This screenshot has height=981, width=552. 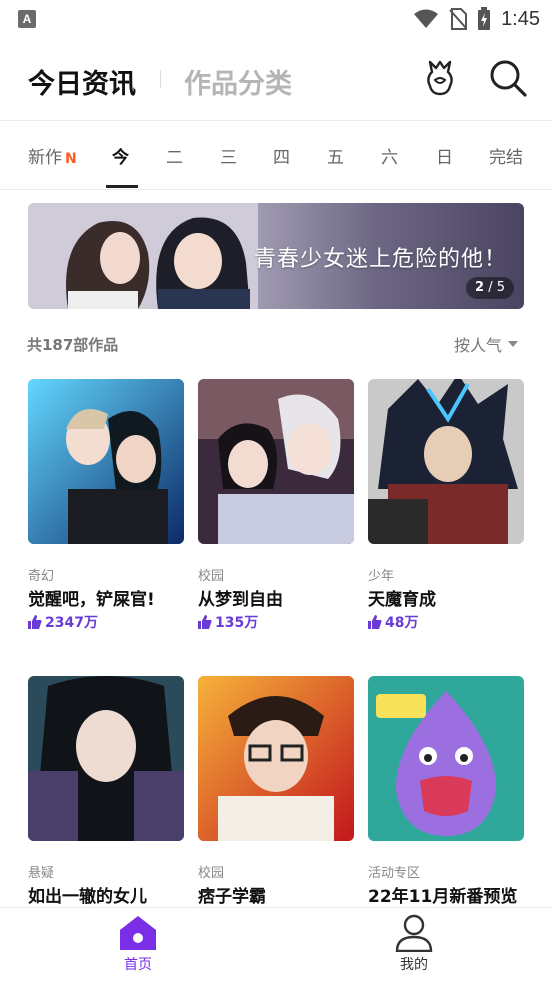 I want to click on comic-title: 从梦到自由, so click(x=240, y=600).